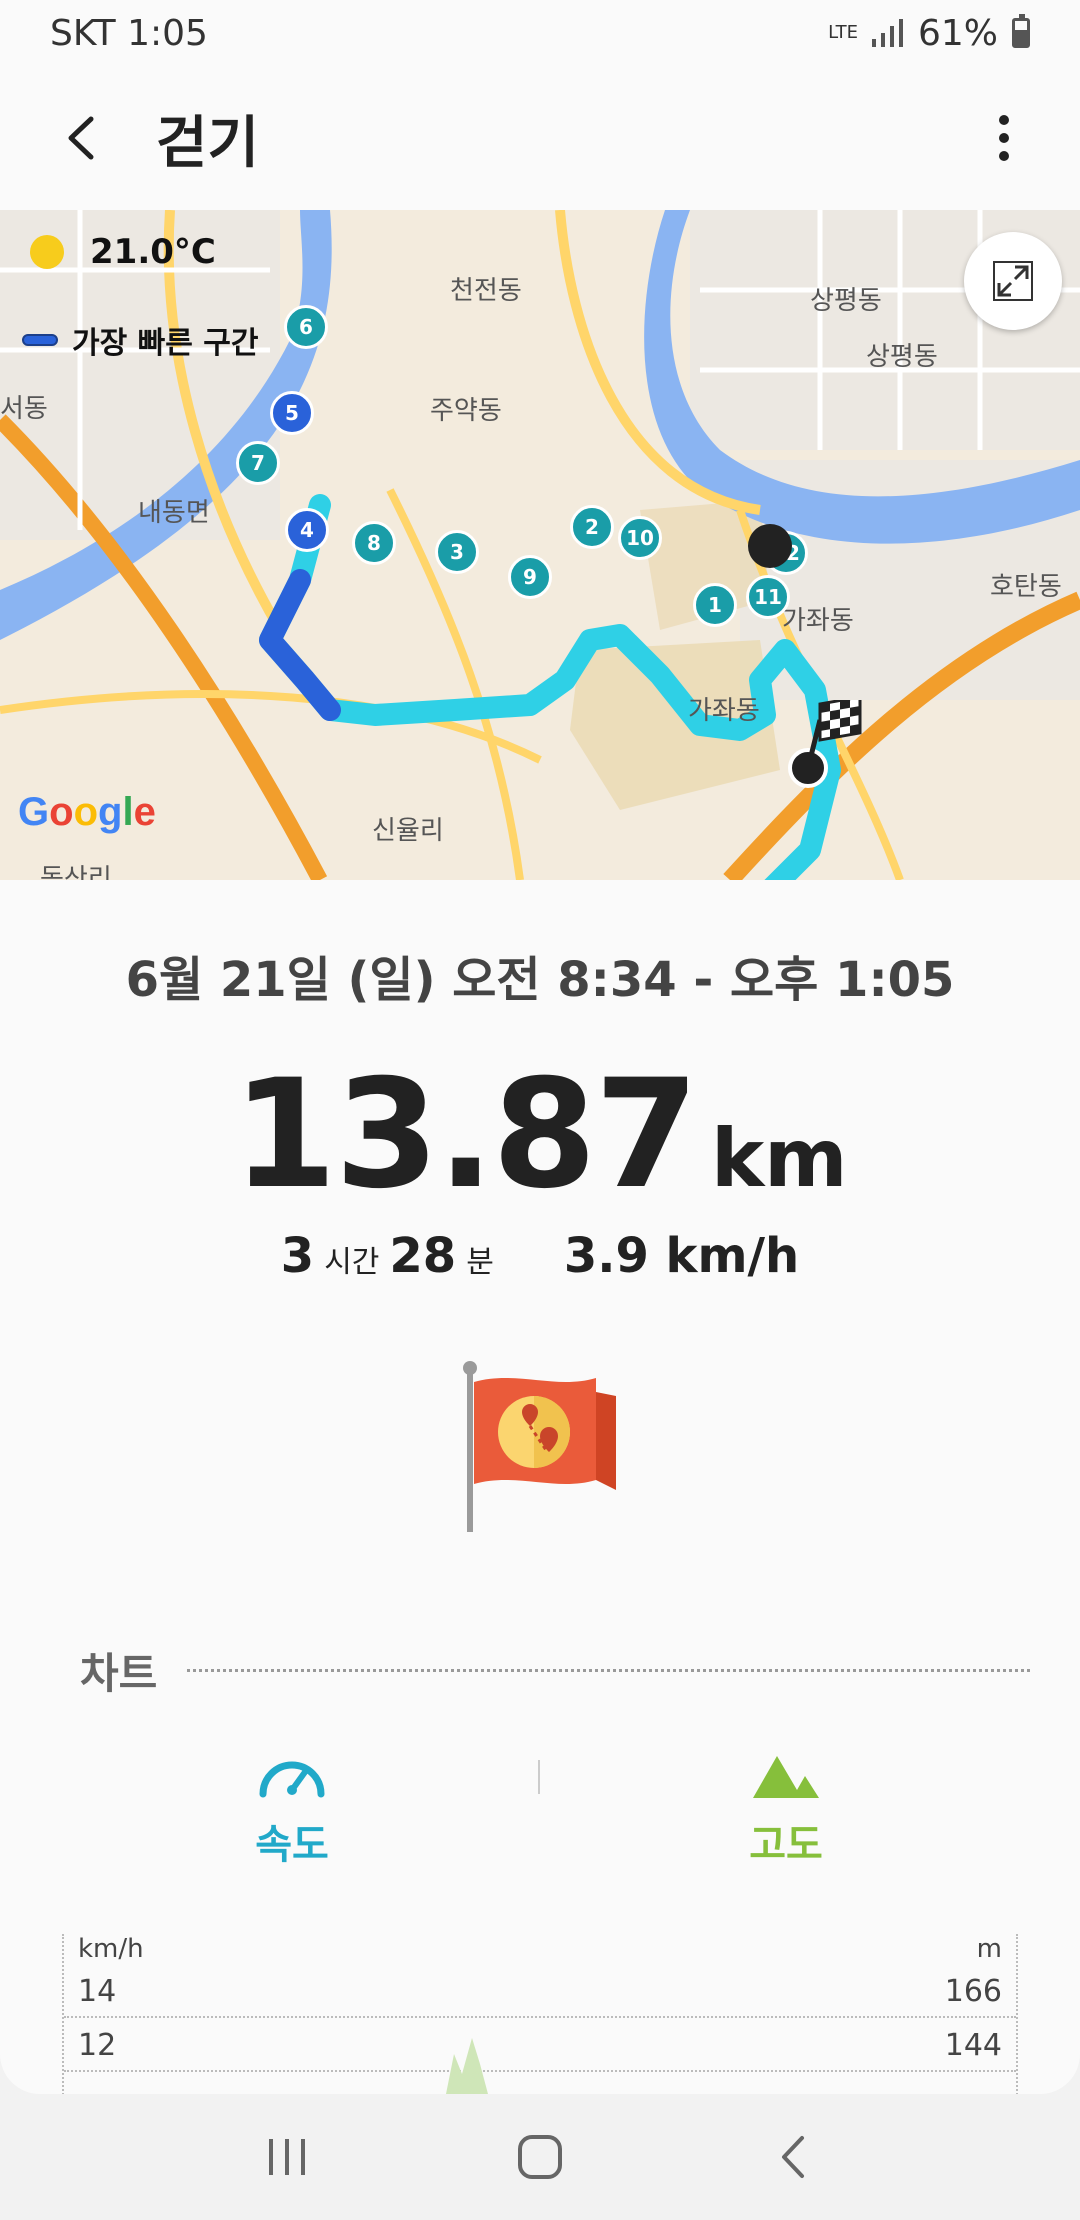 The height and width of the screenshot is (2220, 1080). I want to click on carrier-time: SKT 1:05, so click(129, 33).